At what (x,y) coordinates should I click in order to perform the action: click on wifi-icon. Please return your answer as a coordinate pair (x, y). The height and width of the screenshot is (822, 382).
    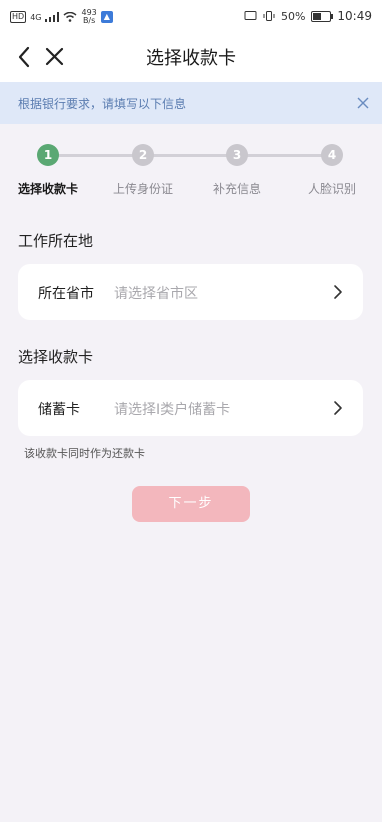
    Looking at the image, I should click on (70, 17).